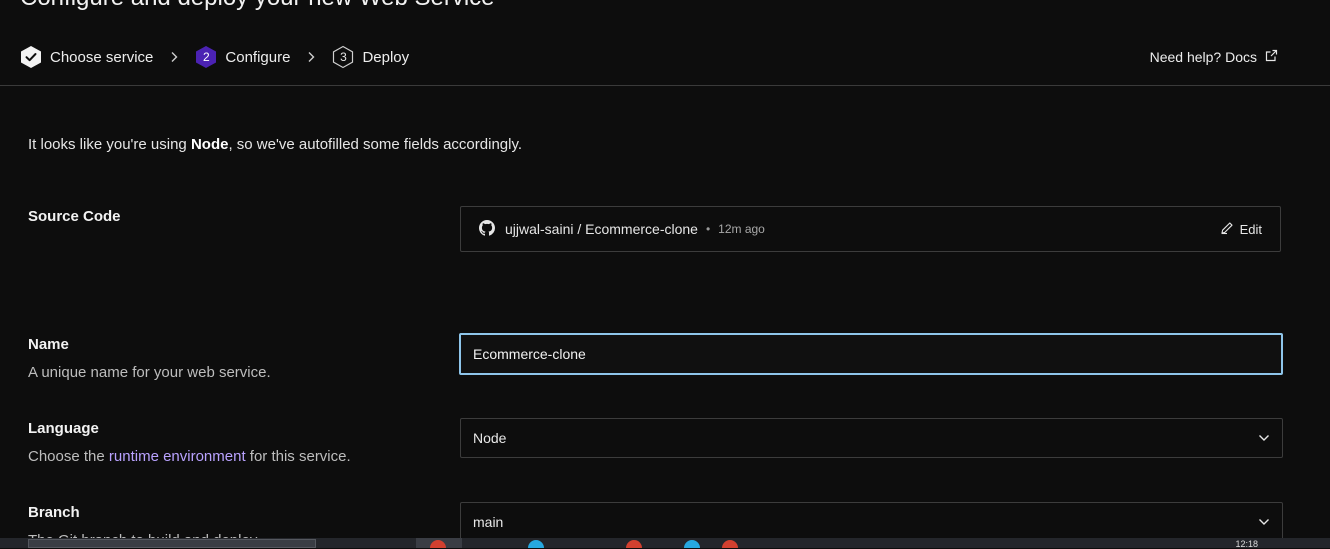 Image resolution: width=1330 pixels, height=549 pixels. Describe the element at coordinates (149, 372) in the screenshot. I see `name-description: A unique name for your web service.` at that location.